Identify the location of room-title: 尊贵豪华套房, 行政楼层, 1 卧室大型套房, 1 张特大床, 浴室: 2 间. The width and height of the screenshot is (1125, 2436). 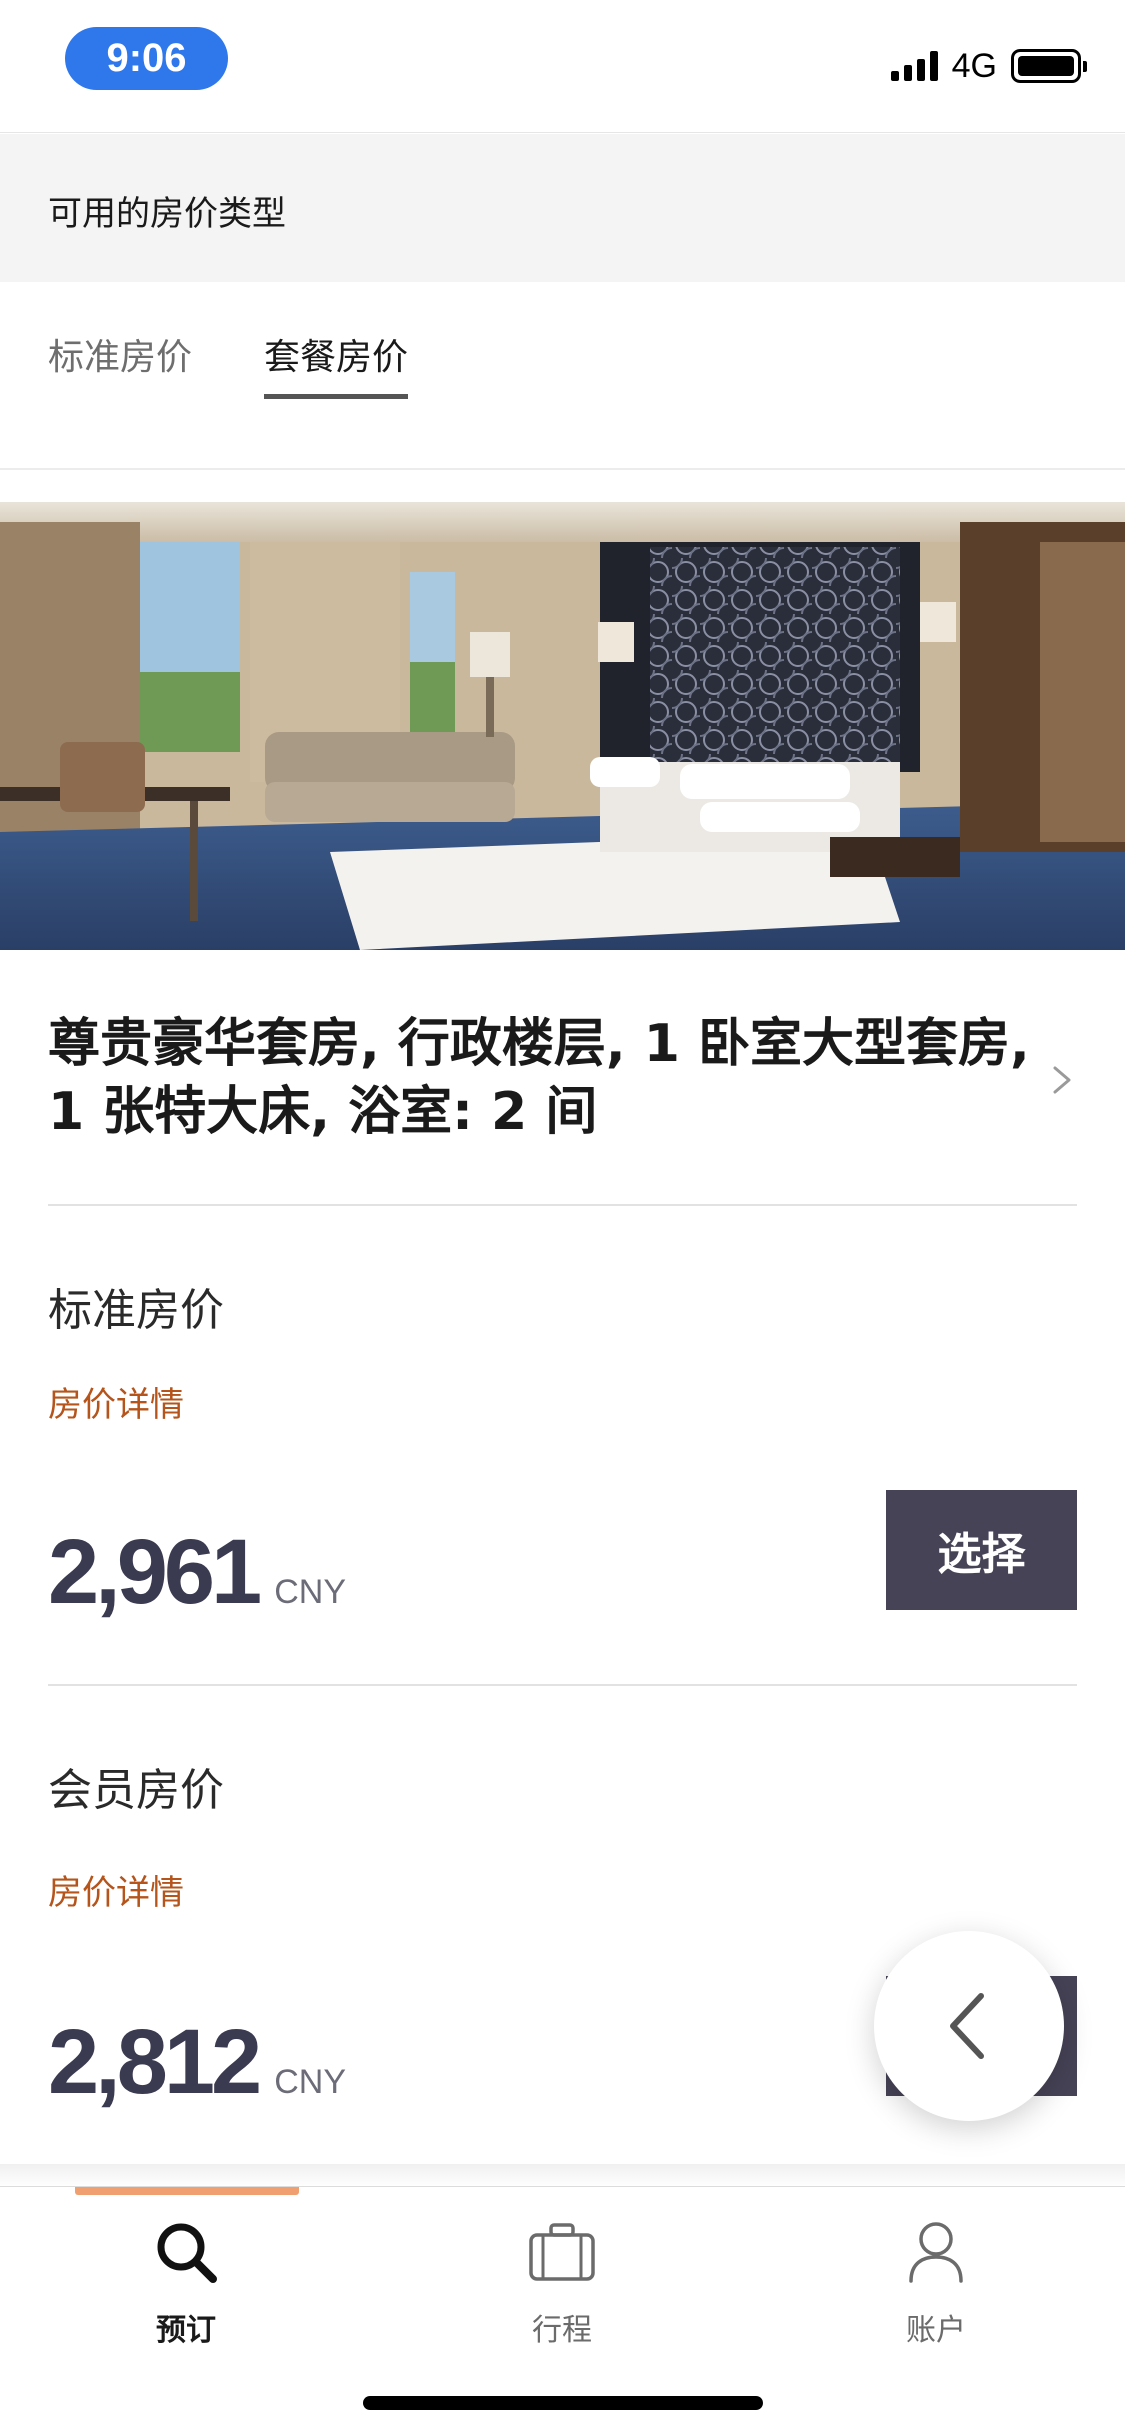
(543, 1078).